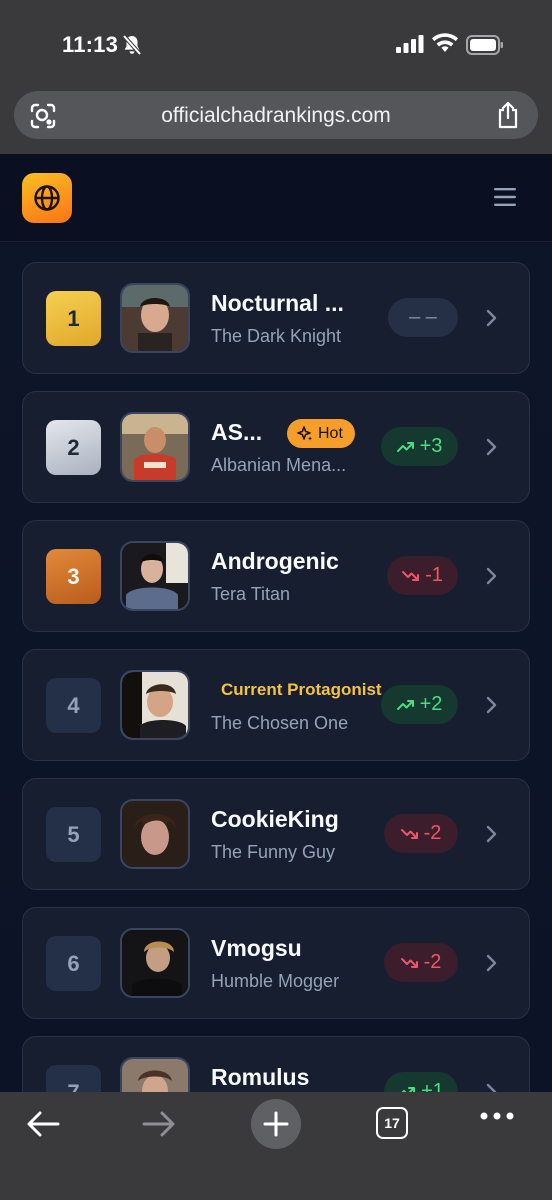  Describe the element at coordinates (422, 575) in the screenshot. I see `rank-change: -1` at that location.